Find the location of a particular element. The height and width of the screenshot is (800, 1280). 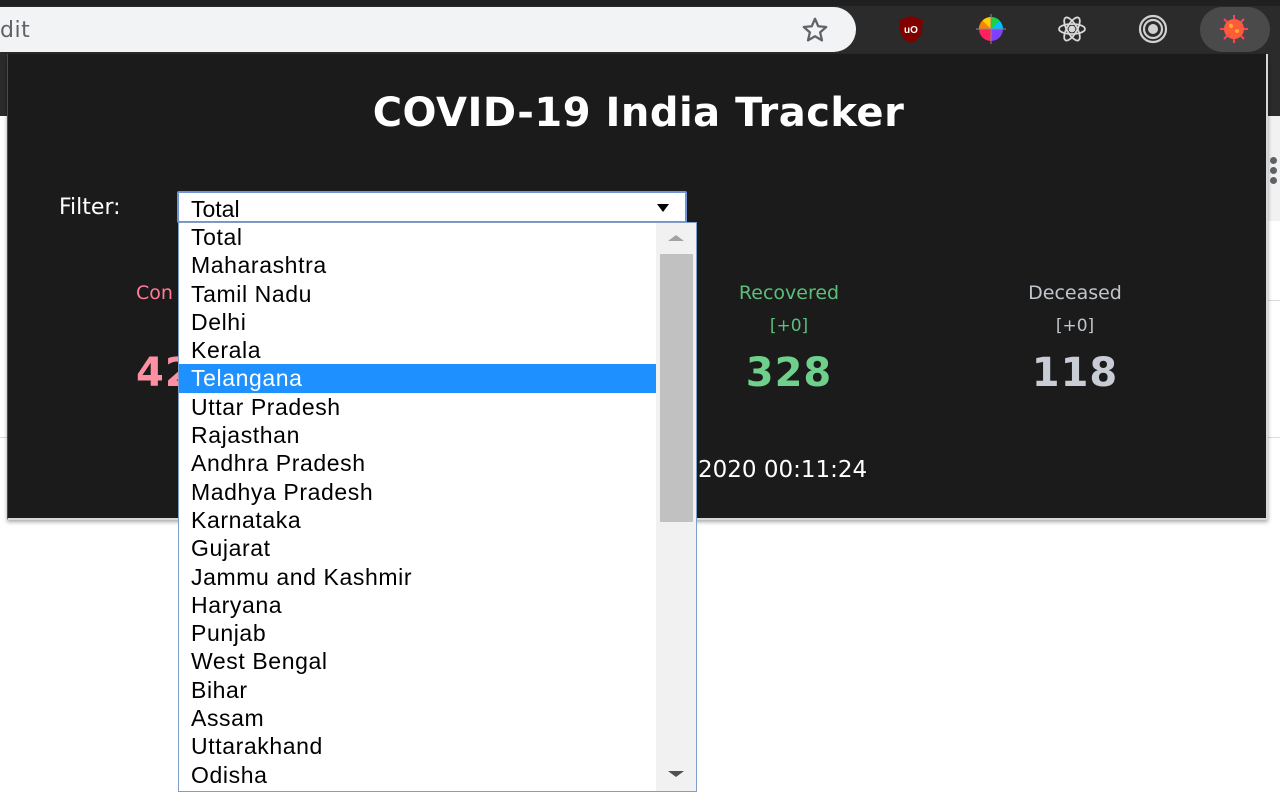

address-text: dit is located at coordinates (15, 30).